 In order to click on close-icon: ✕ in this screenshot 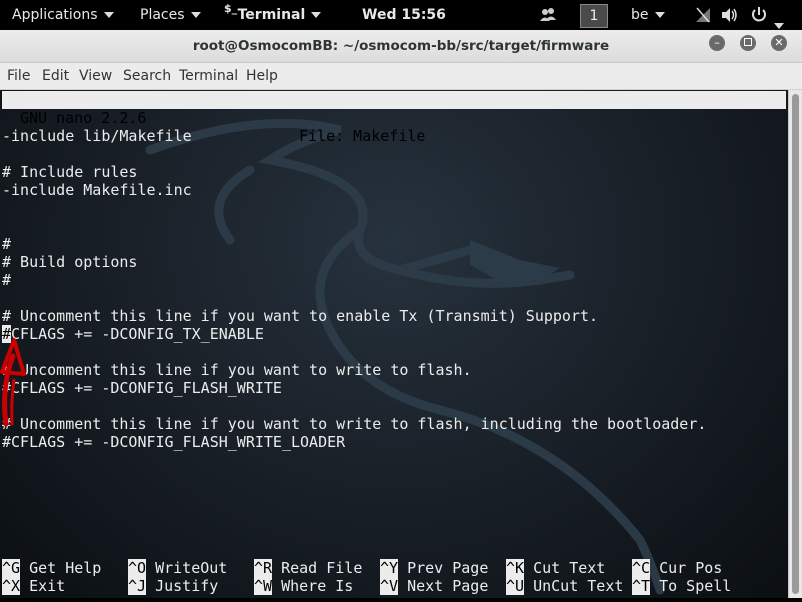, I will do `click(779, 42)`.